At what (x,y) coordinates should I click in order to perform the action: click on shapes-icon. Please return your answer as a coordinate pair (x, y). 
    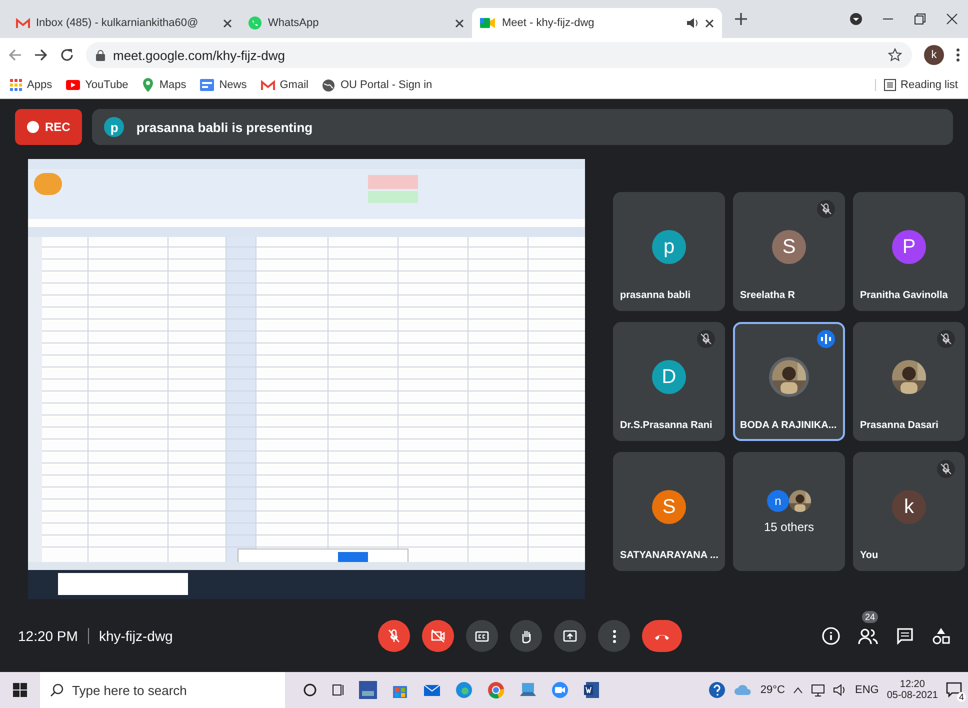
    Looking at the image, I should click on (941, 636).